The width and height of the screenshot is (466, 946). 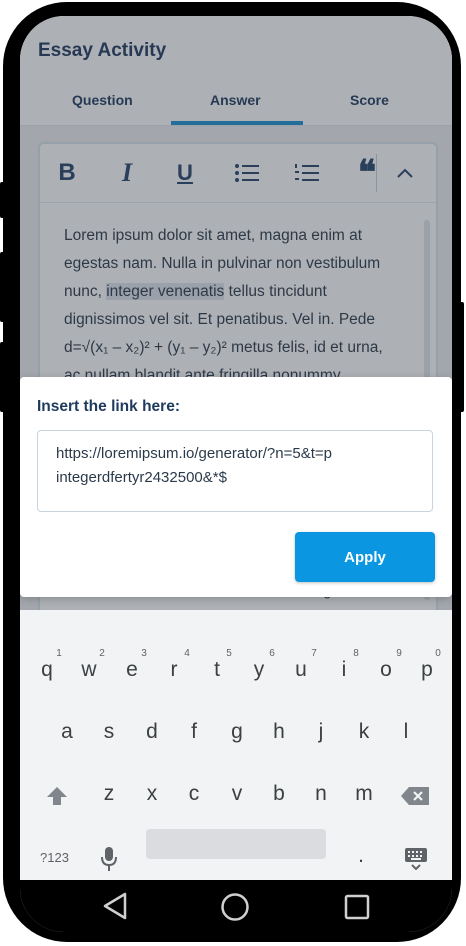 What do you see at coordinates (54, 857) in the screenshot?
I see `symbols-key: ?123` at bounding box center [54, 857].